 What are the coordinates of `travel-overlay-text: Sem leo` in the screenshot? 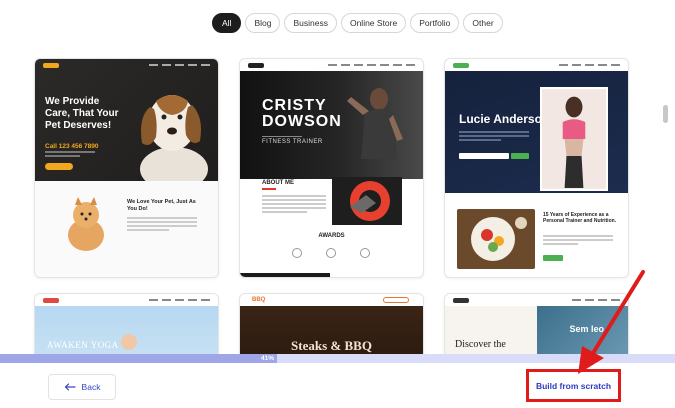 It's located at (586, 329).